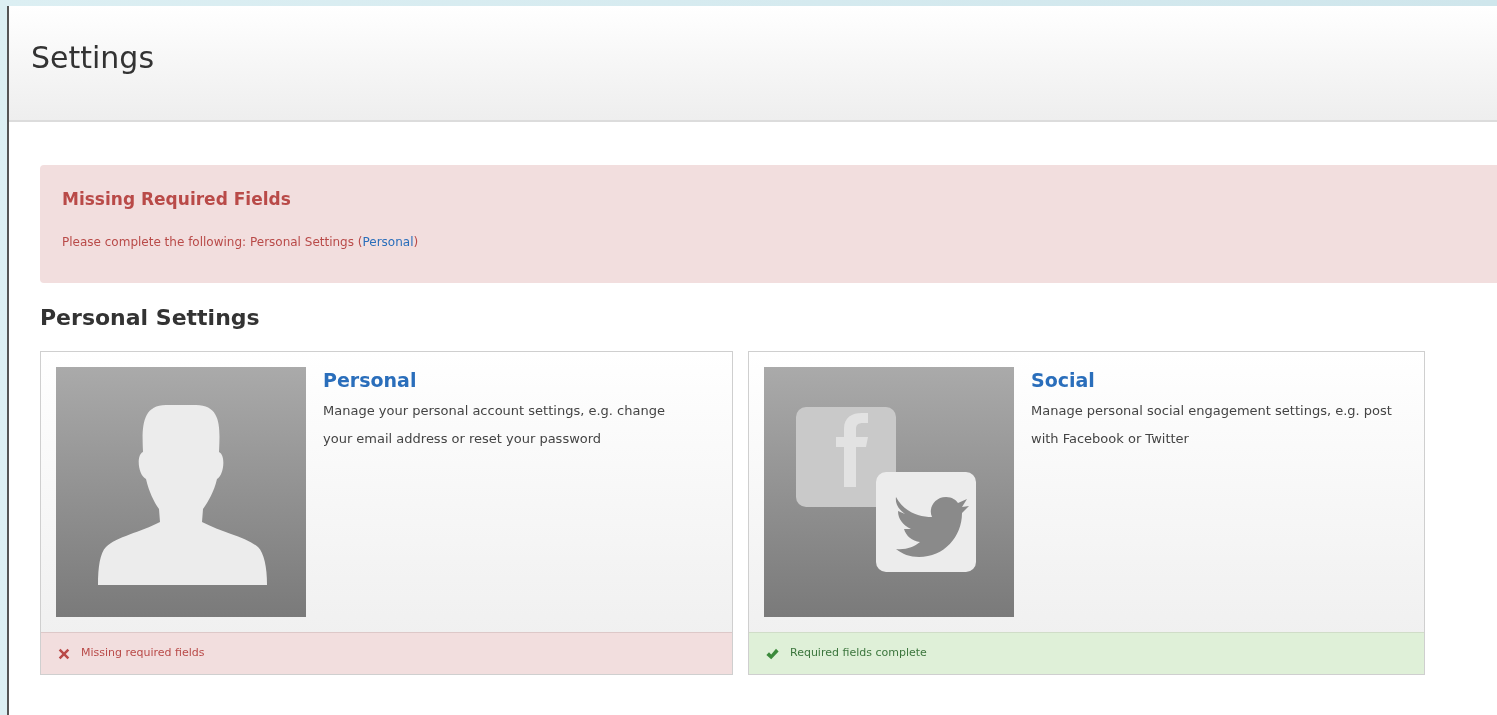 The image size is (1497, 715). What do you see at coordinates (494, 425) in the screenshot?
I see `card-description: Manage your personal account settings, e.g. change your email address or reset your password` at bounding box center [494, 425].